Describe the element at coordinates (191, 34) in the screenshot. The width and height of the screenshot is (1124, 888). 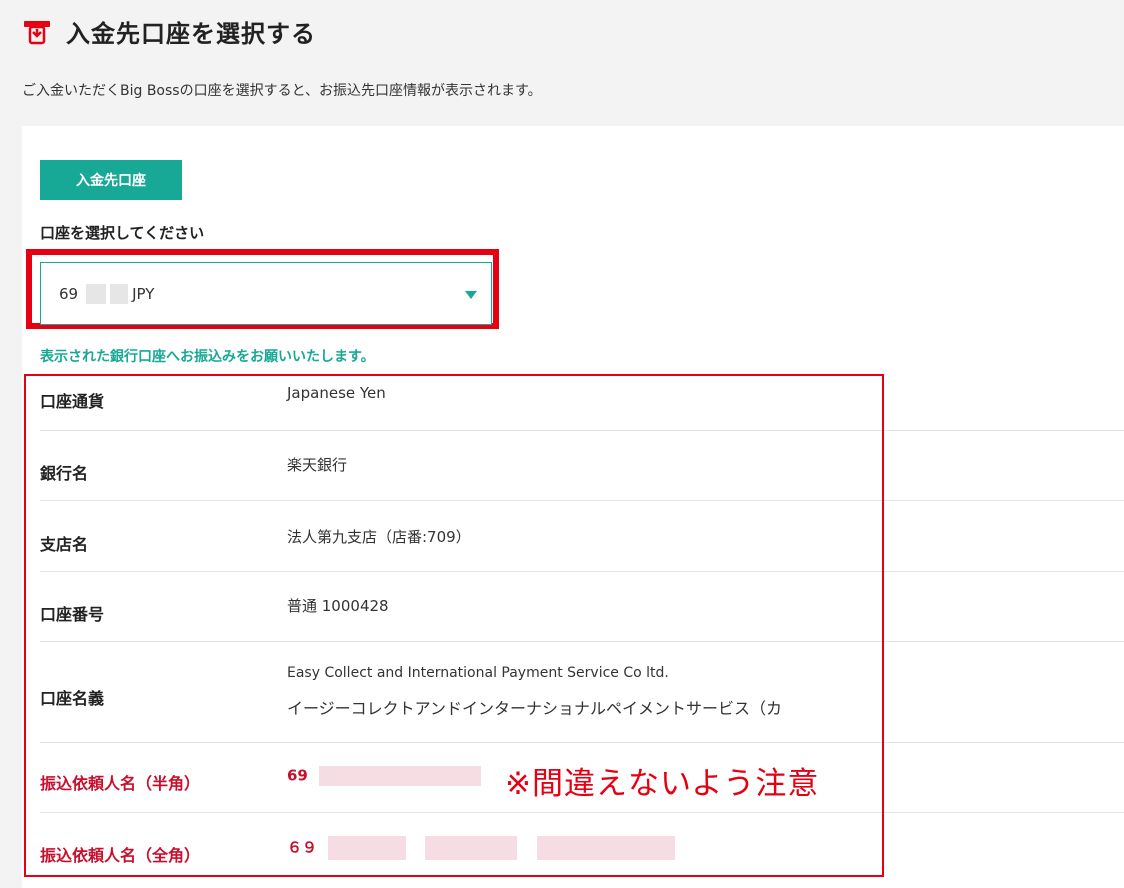
I see `page-title: 入金先口座を選択する` at that location.